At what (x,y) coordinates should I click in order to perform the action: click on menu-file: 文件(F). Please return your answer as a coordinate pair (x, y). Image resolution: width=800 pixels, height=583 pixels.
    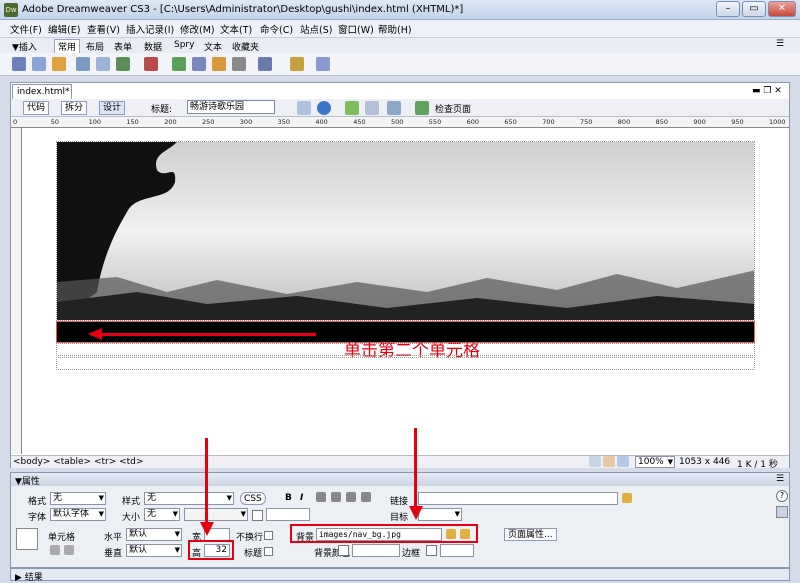
    Looking at the image, I should click on (26, 29).